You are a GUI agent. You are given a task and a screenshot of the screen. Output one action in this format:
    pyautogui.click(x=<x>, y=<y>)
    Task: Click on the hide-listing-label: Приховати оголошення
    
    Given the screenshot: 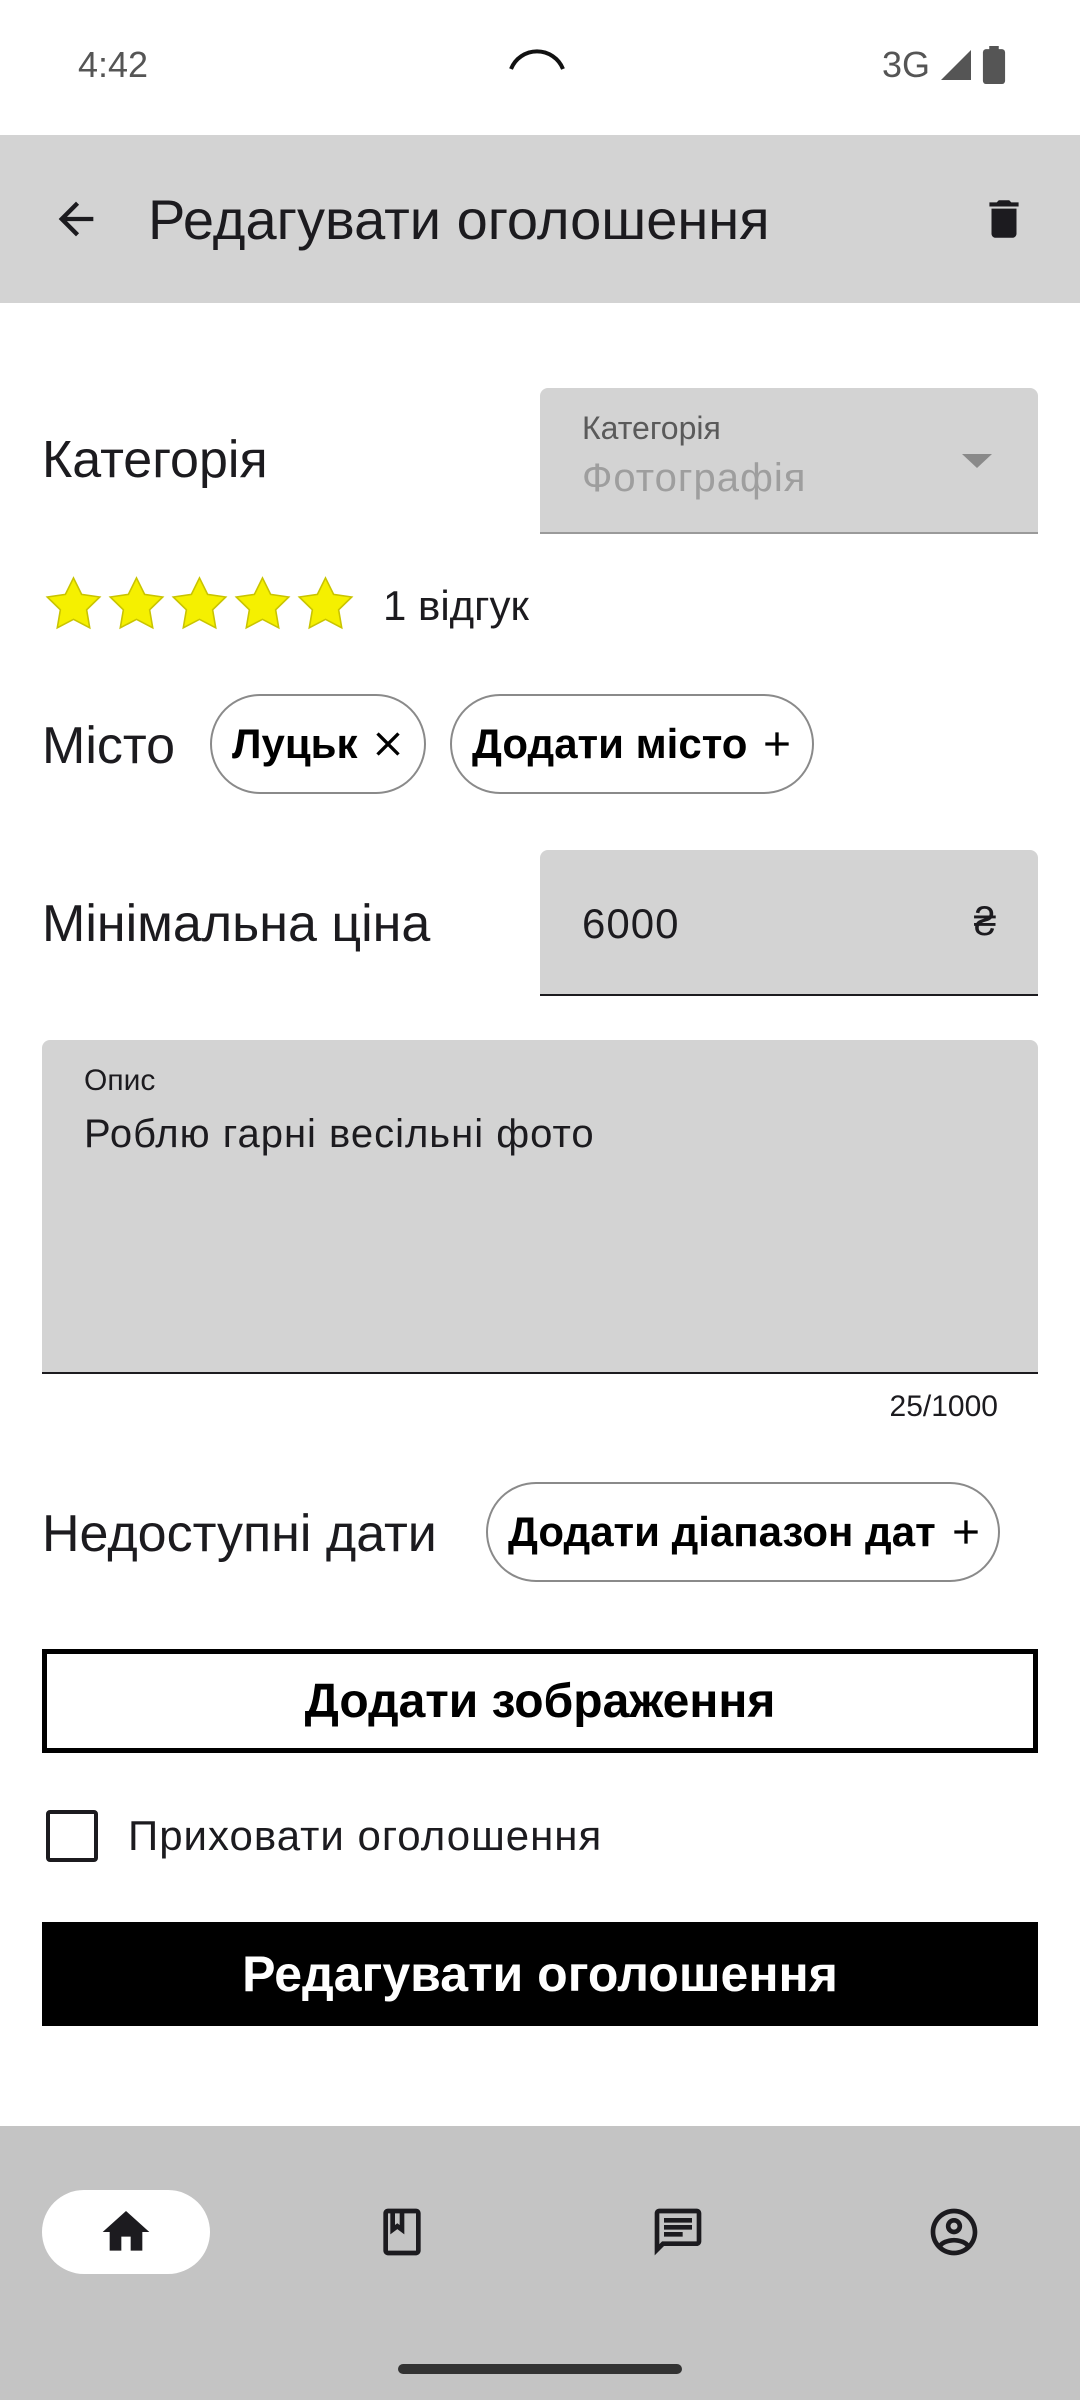 What is the action you would take?
    pyautogui.click(x=365, y=1835)
    